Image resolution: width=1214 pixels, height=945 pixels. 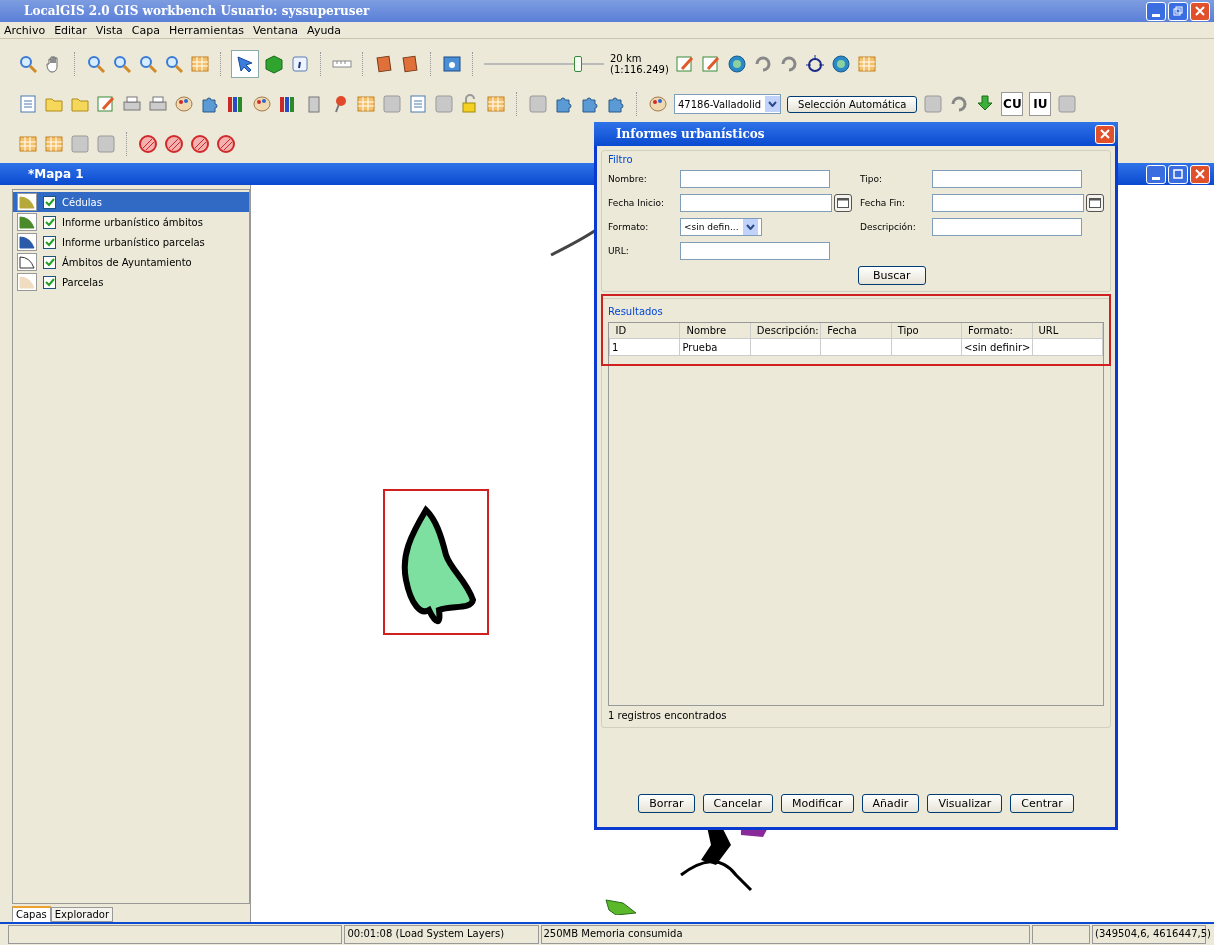 I want to click on dialog-button: Borrar, so click(x=666, y=803).